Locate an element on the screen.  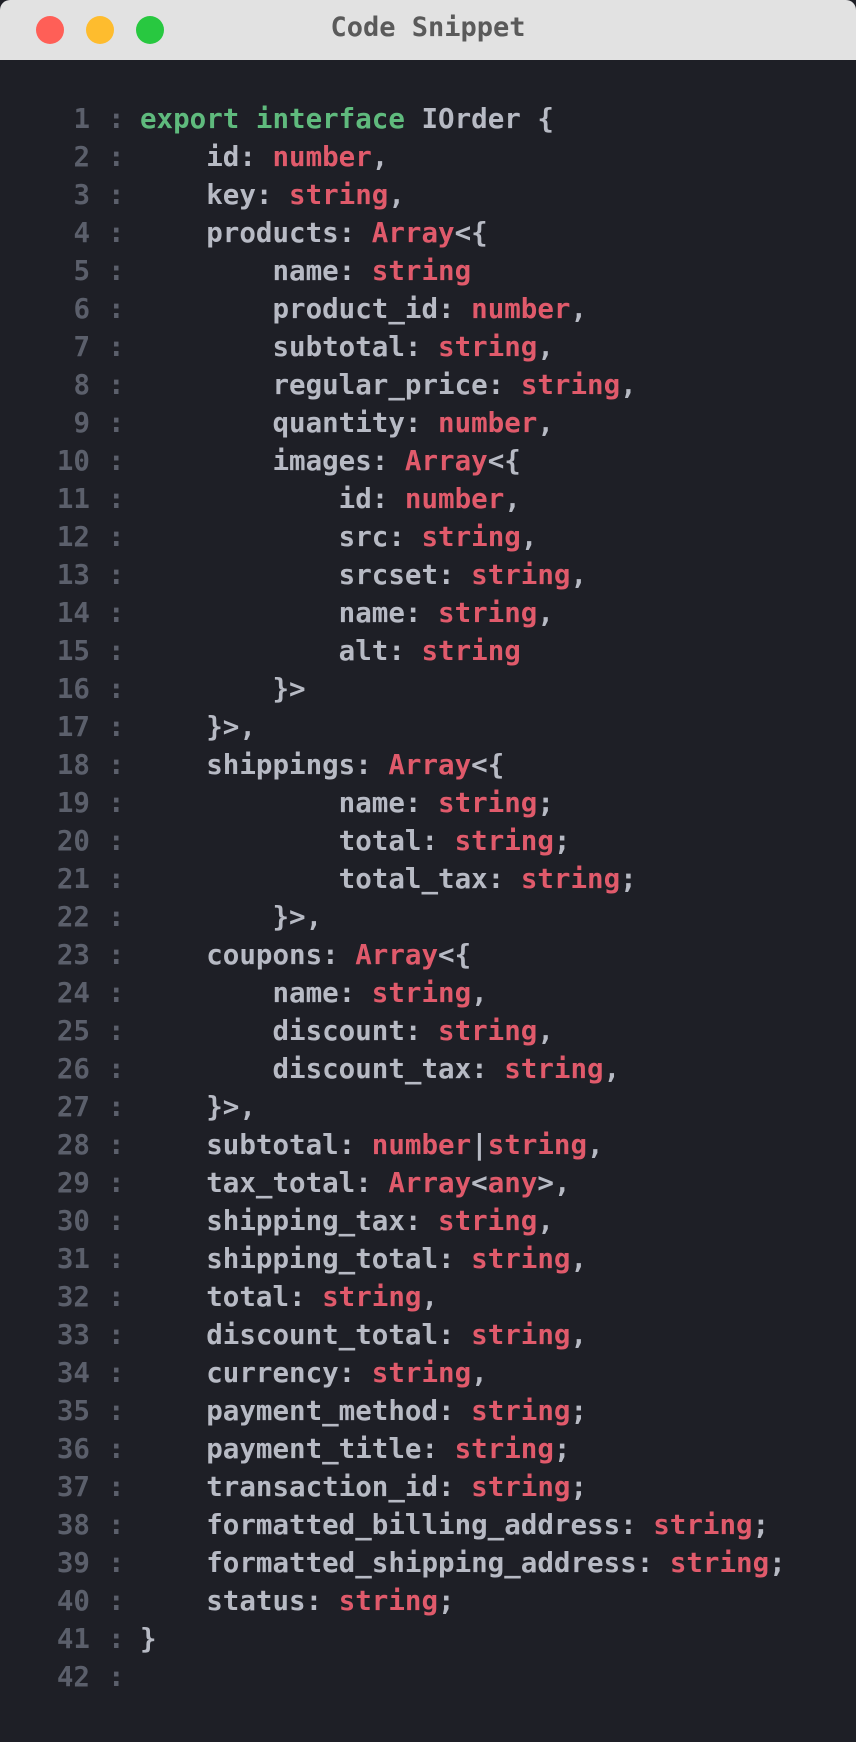
line-source: shipping_total: string, is located at coordinates (363, 1259).